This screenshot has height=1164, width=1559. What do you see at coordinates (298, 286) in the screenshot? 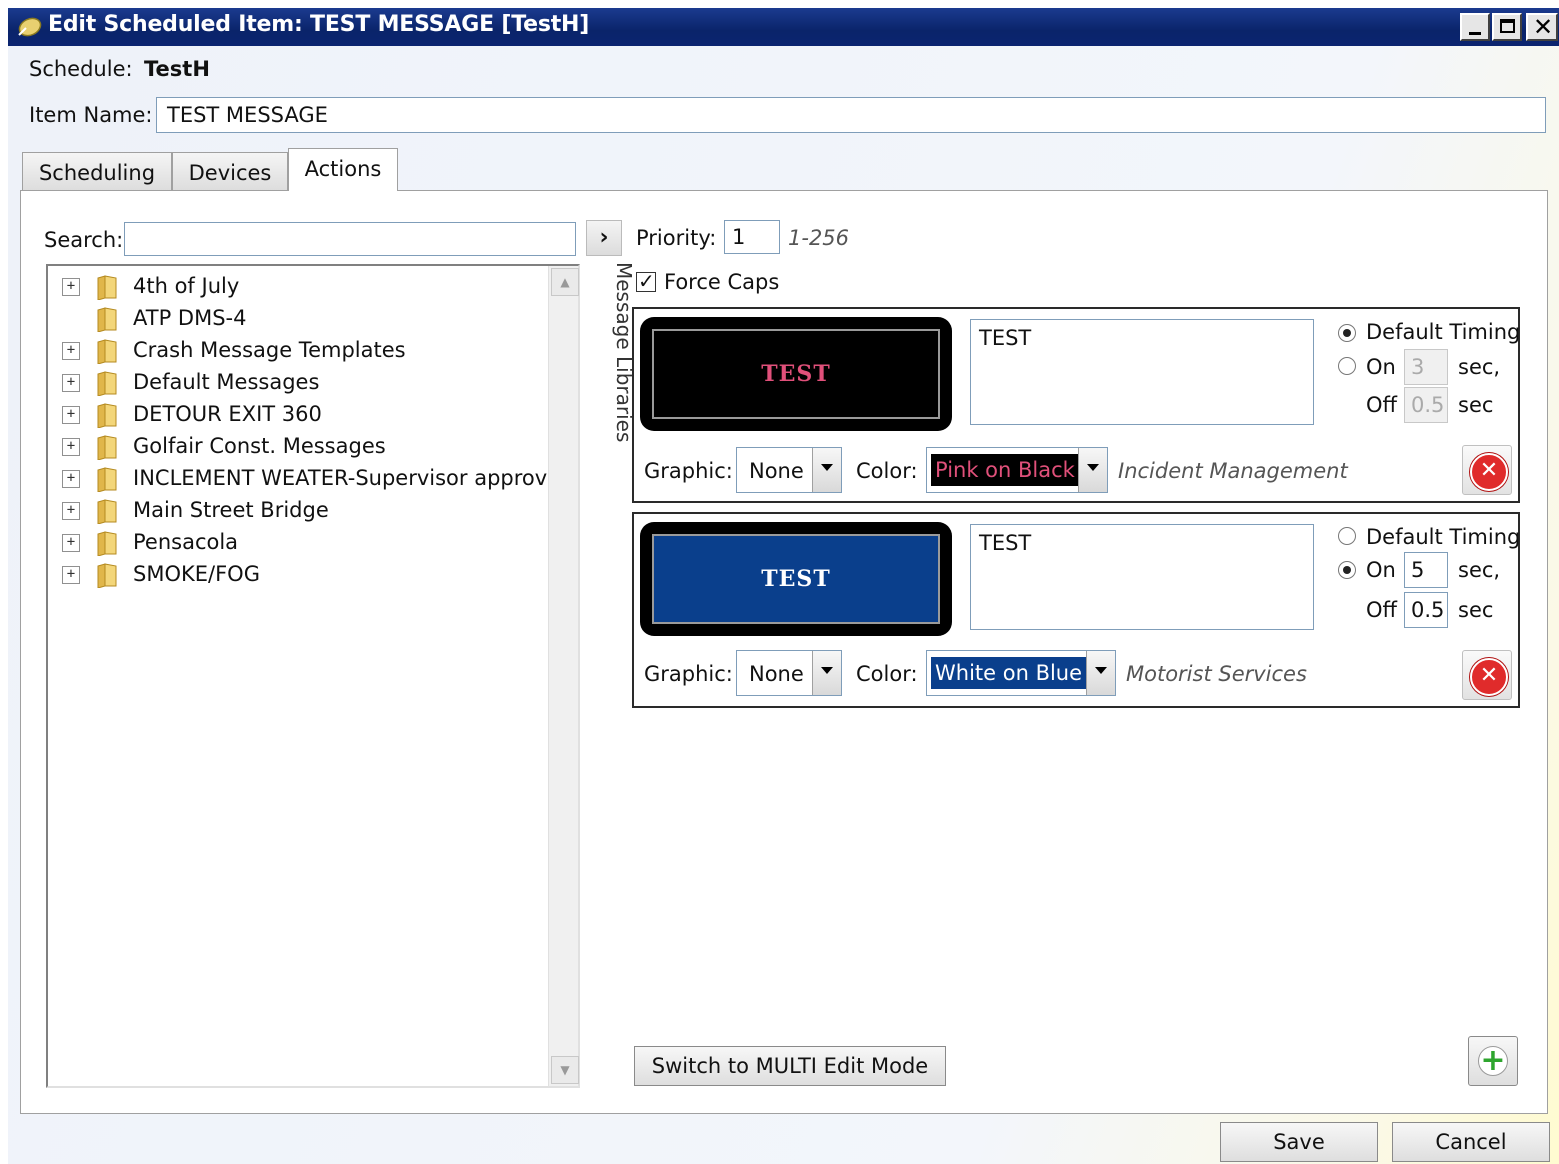
I see `tree-item: +4th of July` at bounding box center [298, 286].